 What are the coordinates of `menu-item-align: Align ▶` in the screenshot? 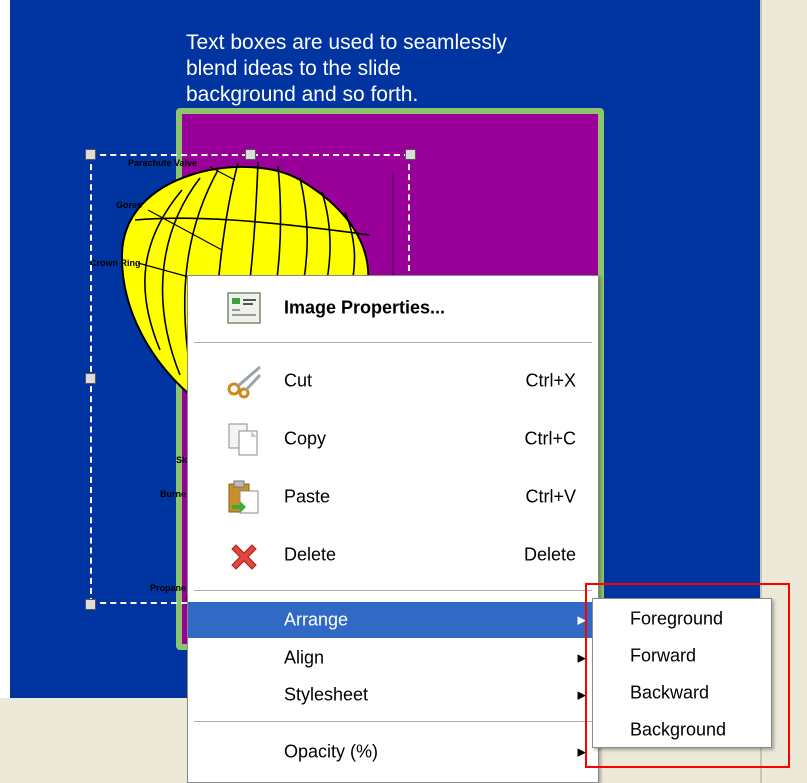 It's located at (393, 658).